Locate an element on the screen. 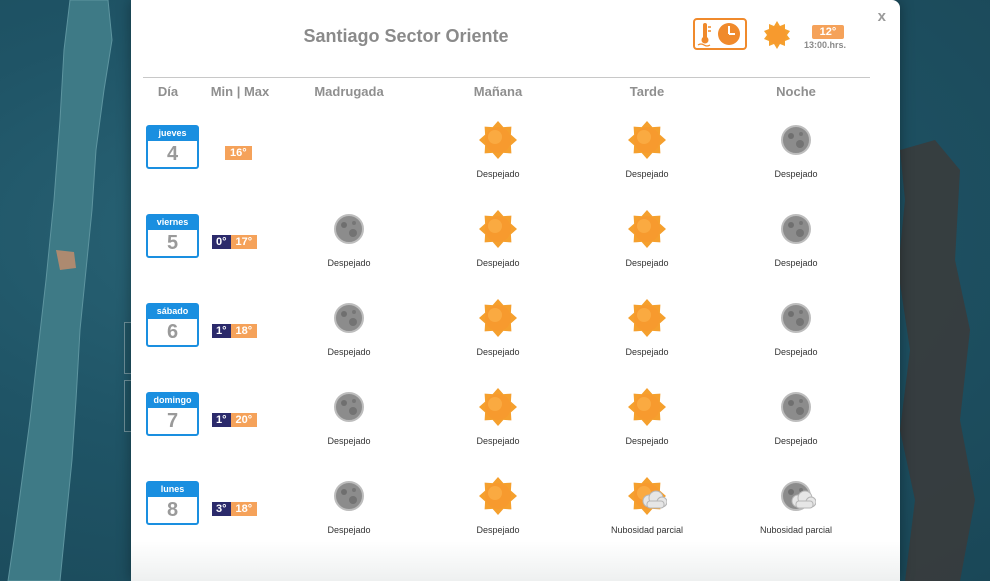 This screenshot has height=581, width=990. calendar-badge: lunes 8 is located at coordinates (172, 503).